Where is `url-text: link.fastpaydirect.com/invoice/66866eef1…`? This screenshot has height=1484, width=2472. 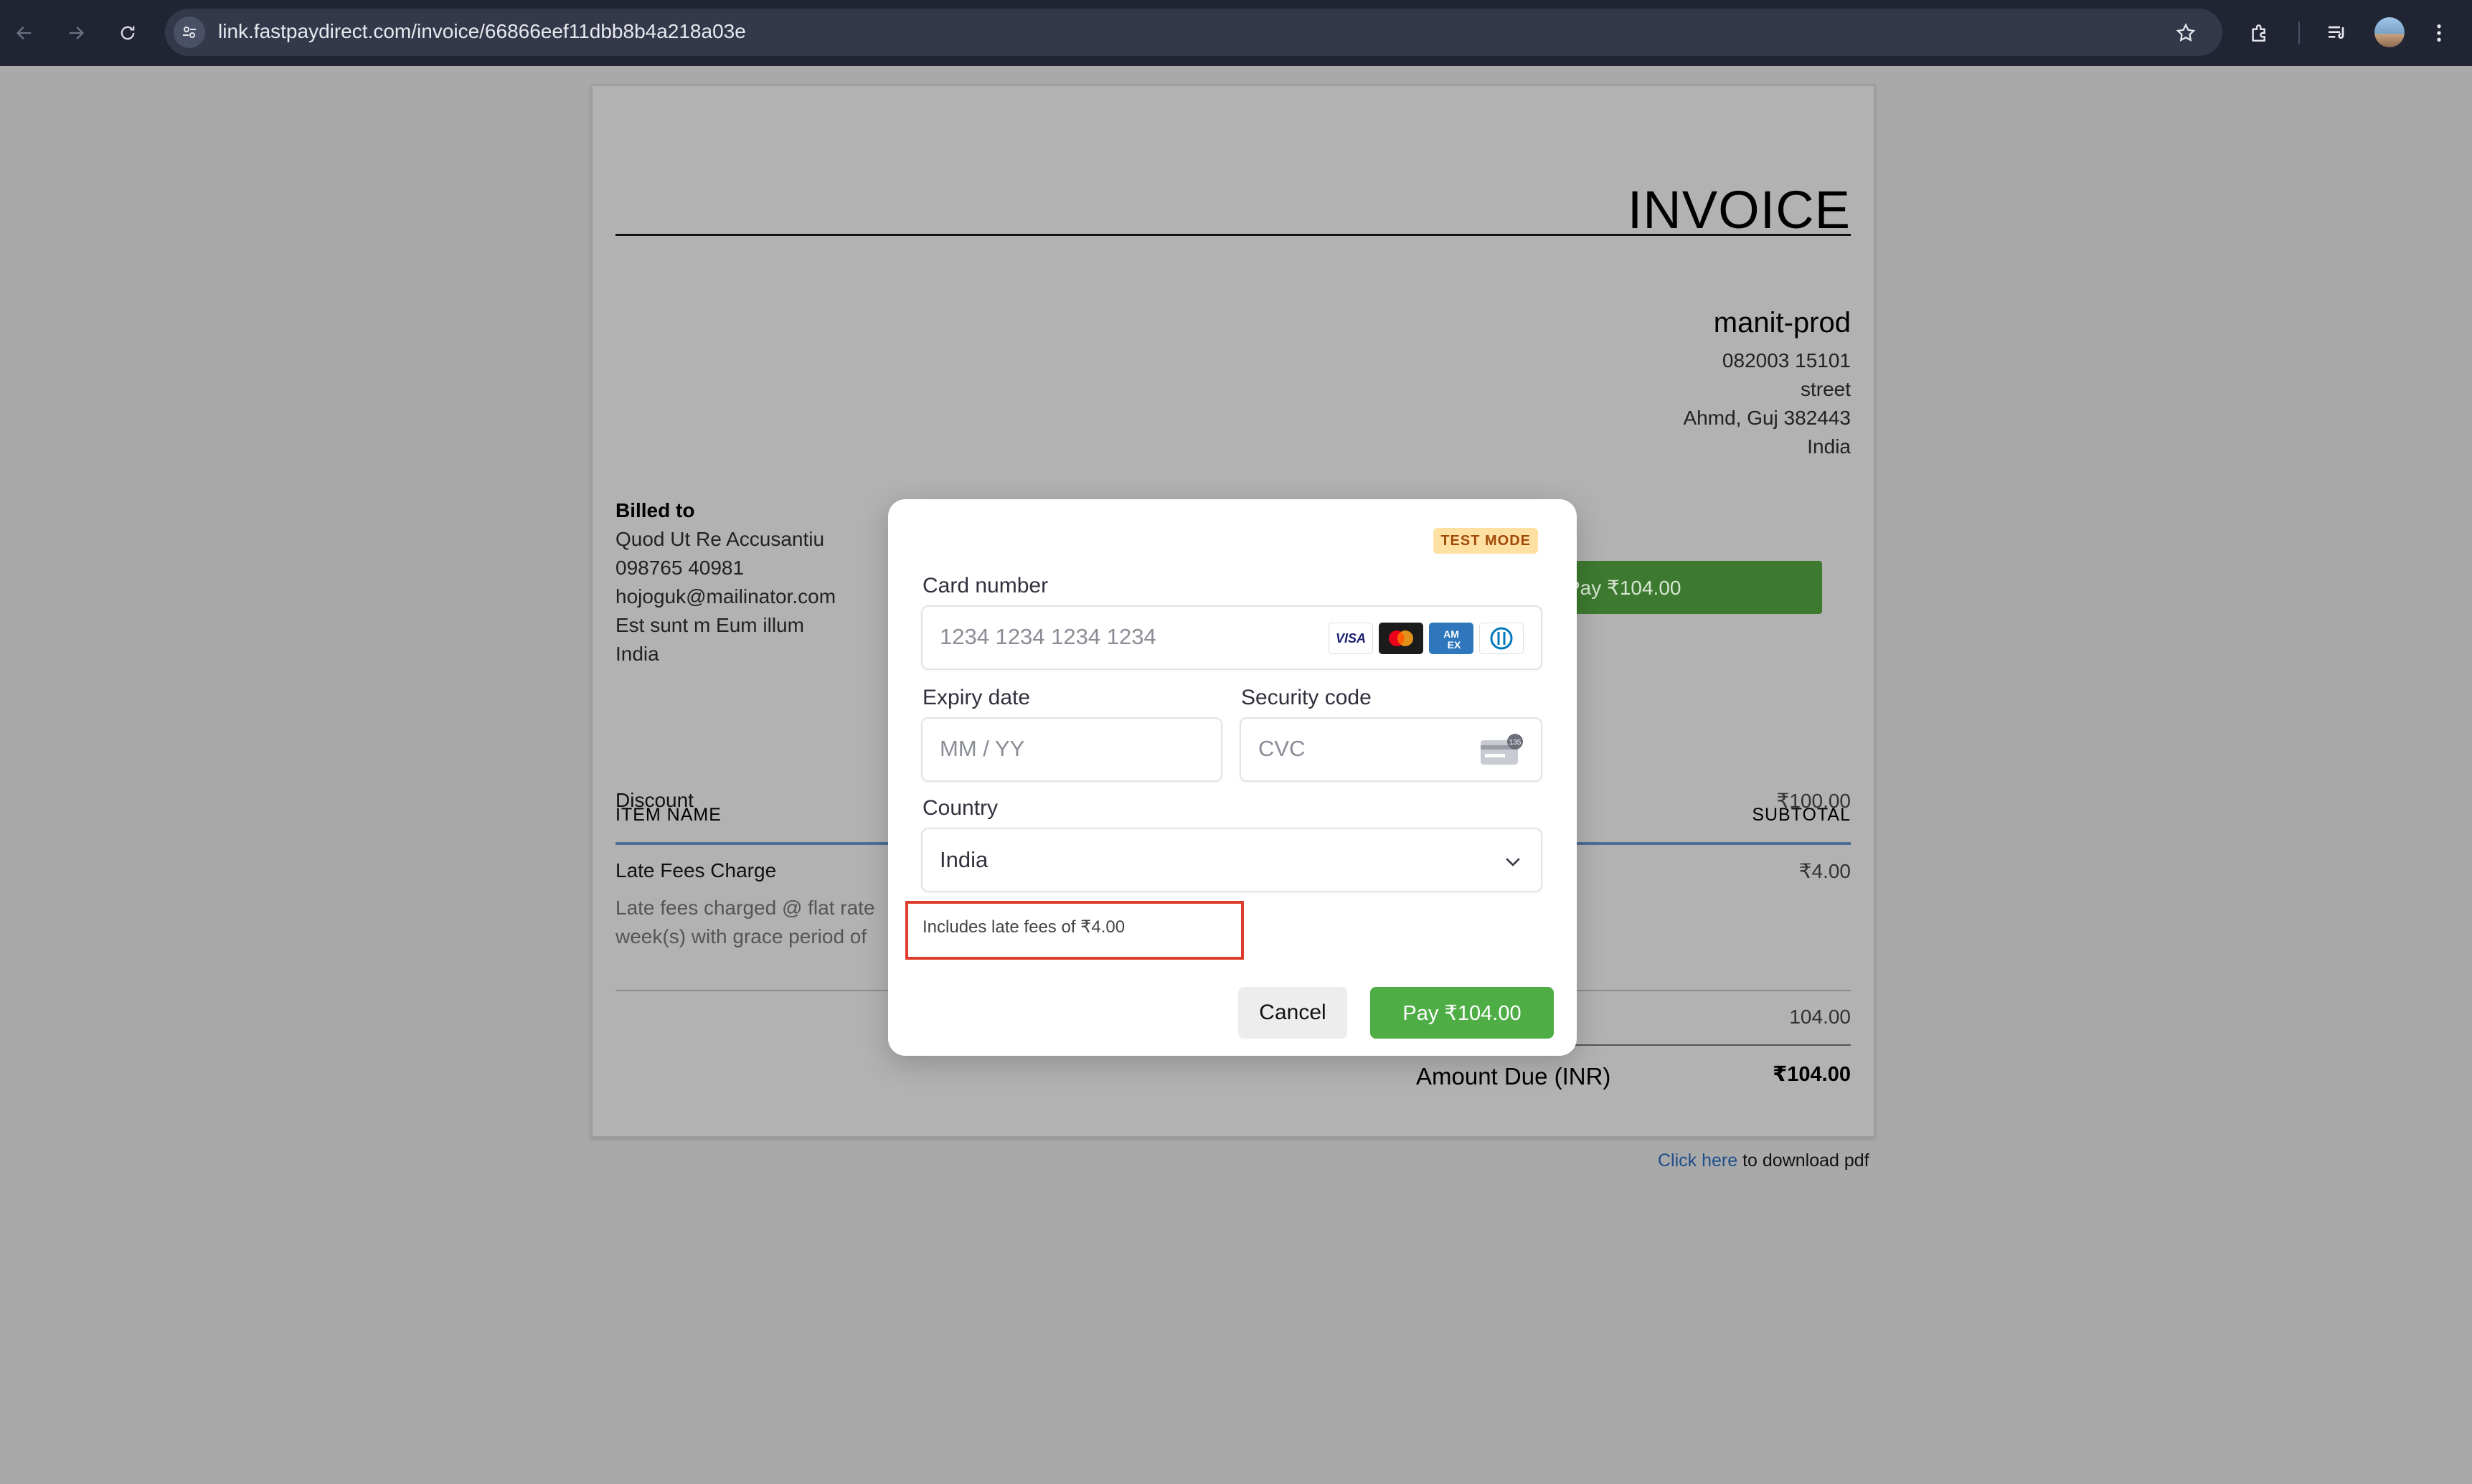
url-text: link.fastpaydirect.com/invoice/66866eef1… is located at coordinates (482, 31).